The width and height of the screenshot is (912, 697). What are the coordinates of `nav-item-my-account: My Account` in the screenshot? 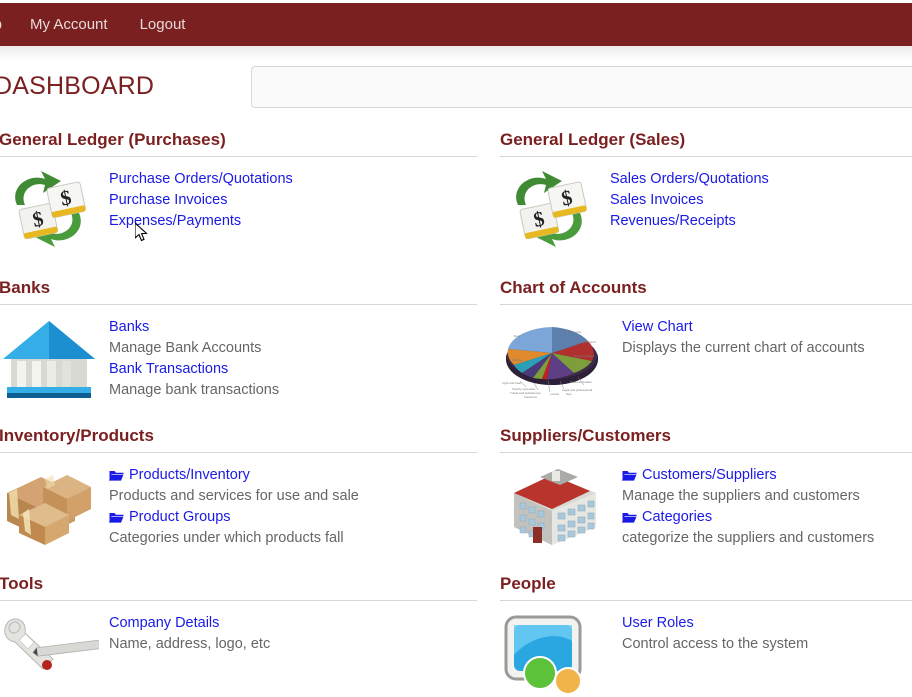 It's located at (69, 24).